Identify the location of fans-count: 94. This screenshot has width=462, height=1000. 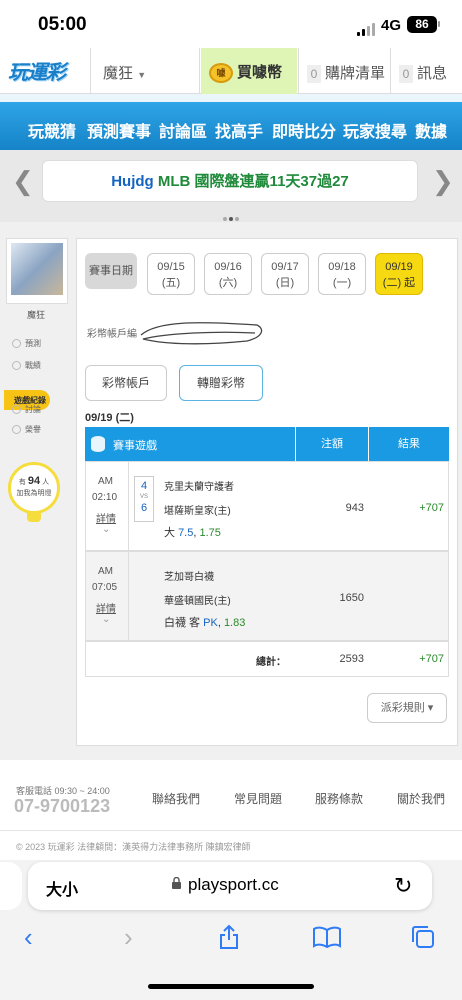
(34, 481).